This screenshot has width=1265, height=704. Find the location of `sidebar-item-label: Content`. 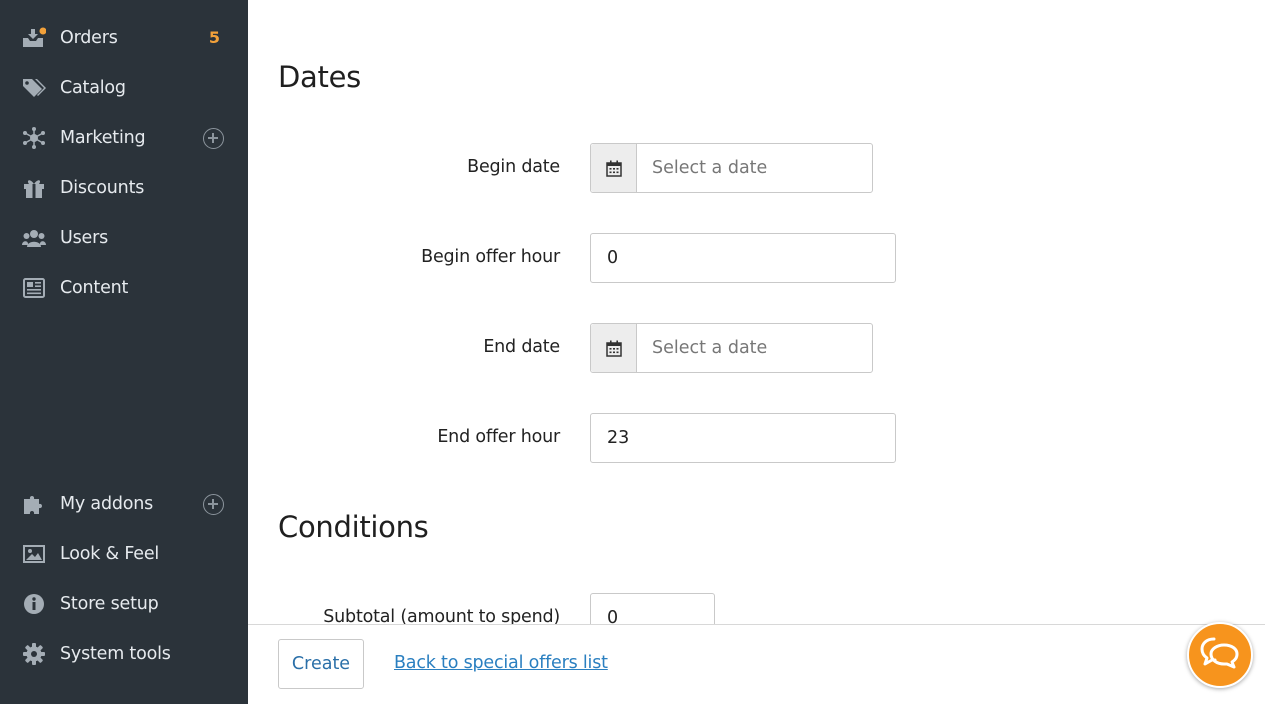

sidebar-item-label: Content is located at coordinates (94, 288).